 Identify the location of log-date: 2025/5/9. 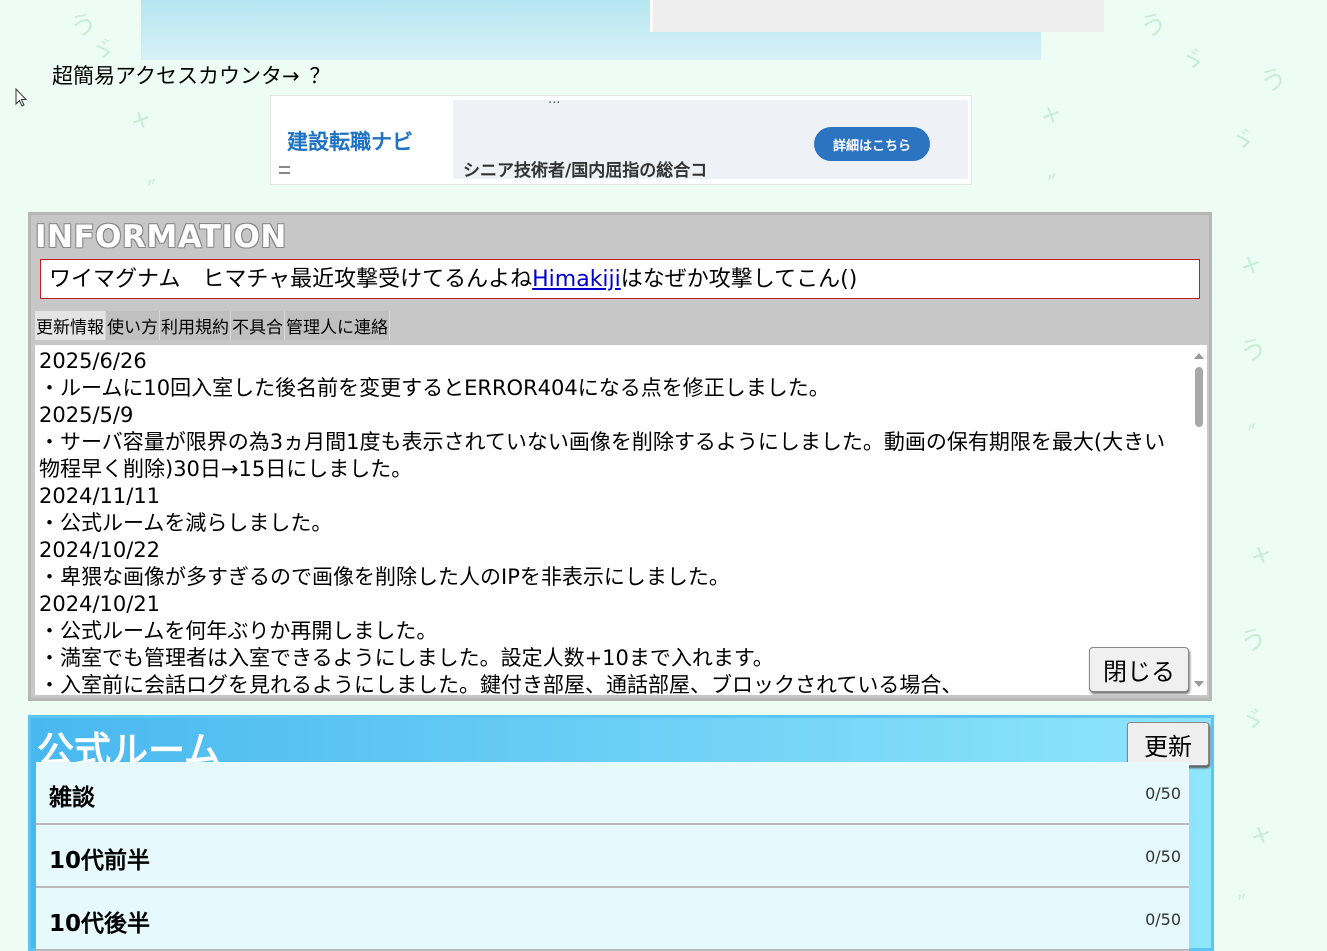
(86, 415).